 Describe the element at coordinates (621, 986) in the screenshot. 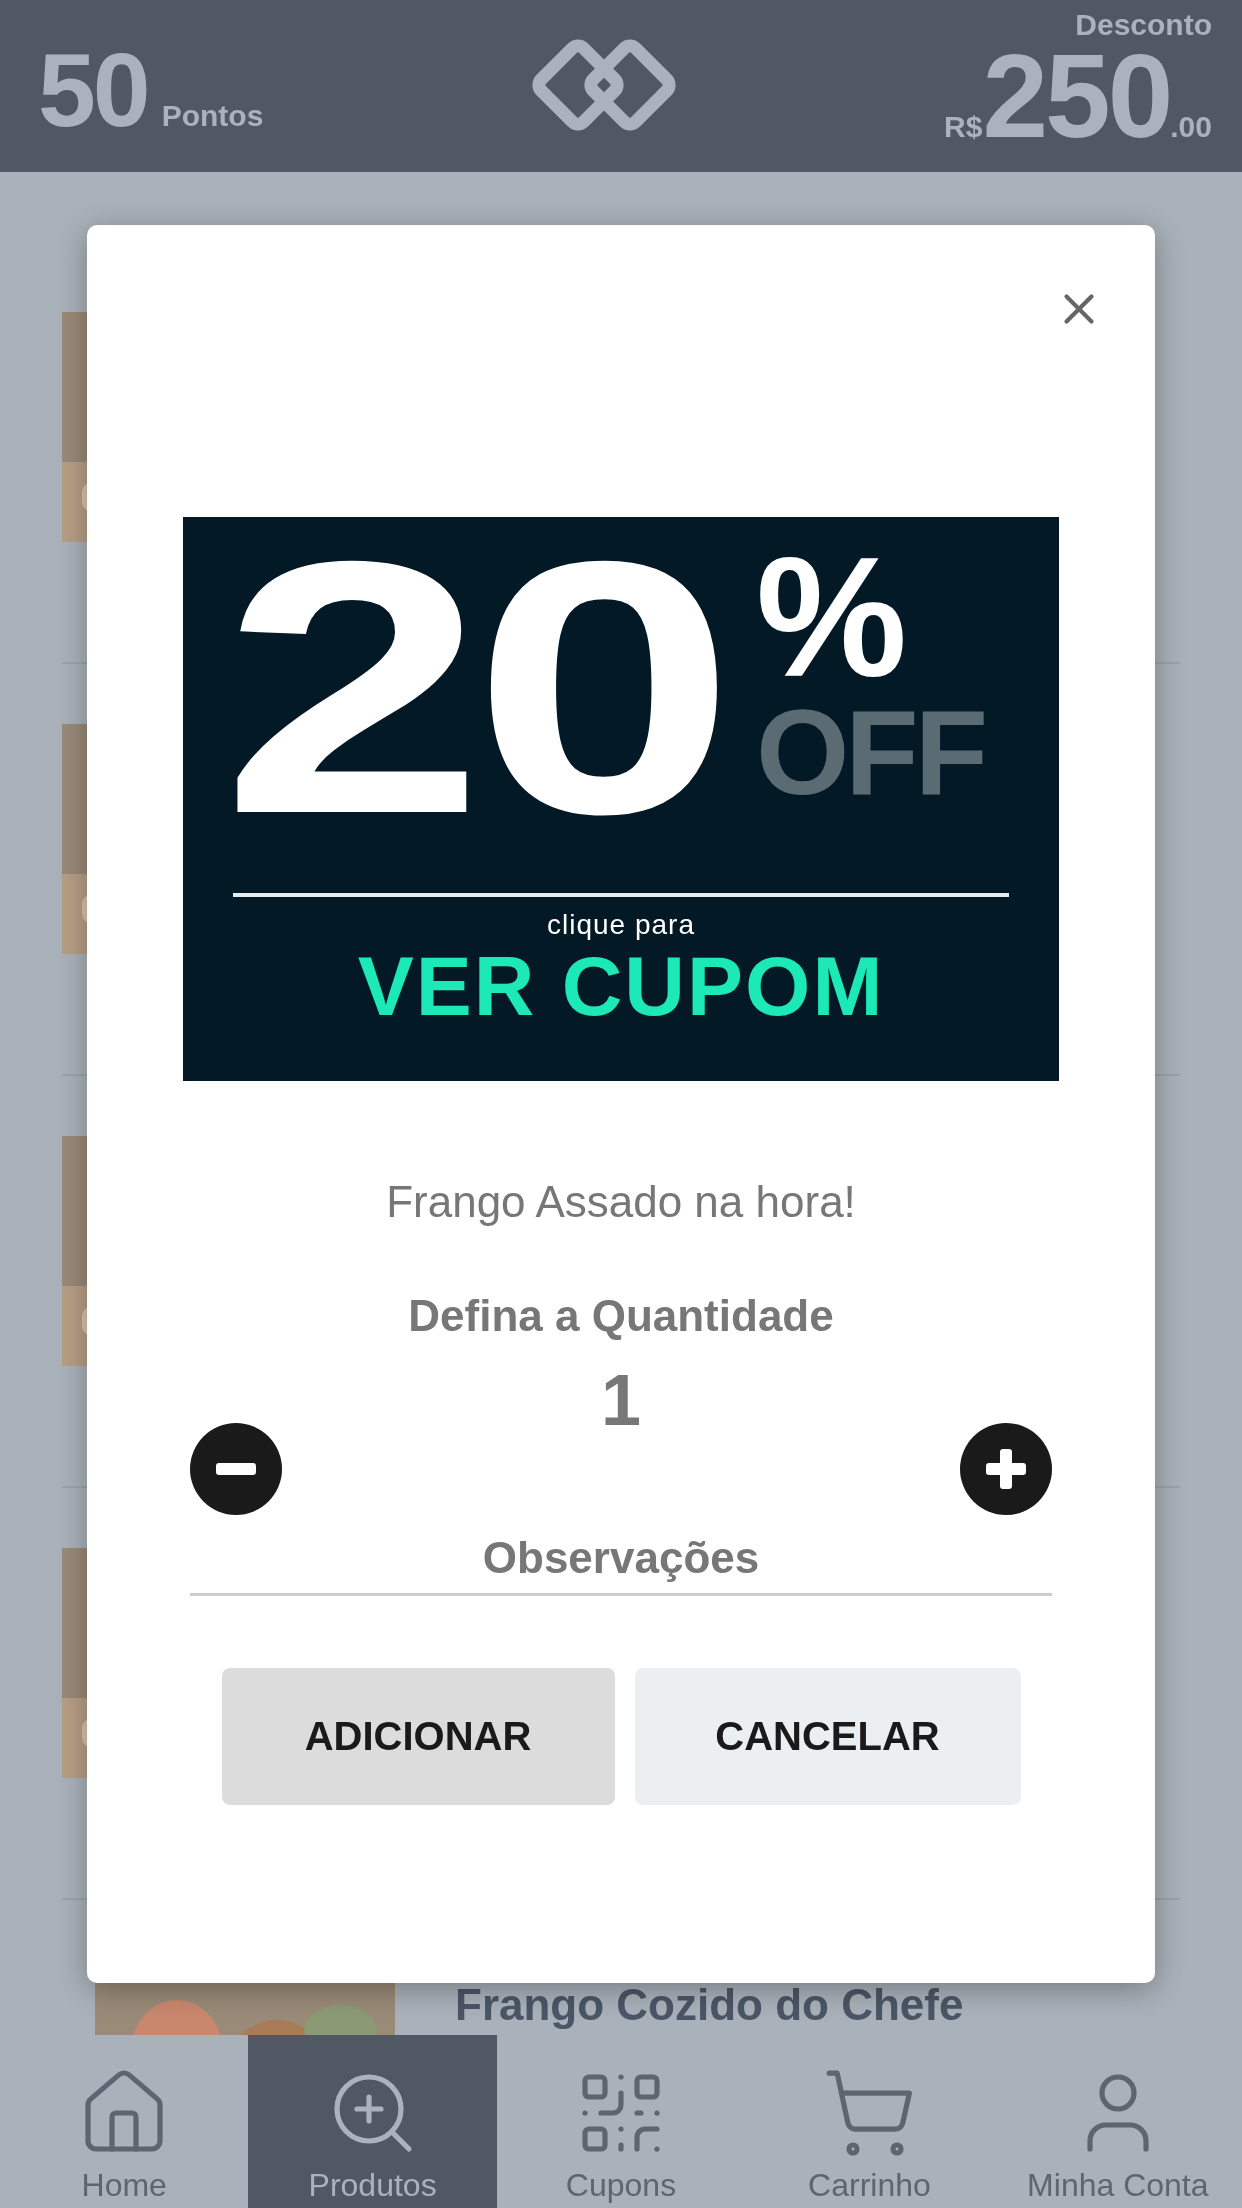

I see `banner-cta: VER CUPOM` at that location.